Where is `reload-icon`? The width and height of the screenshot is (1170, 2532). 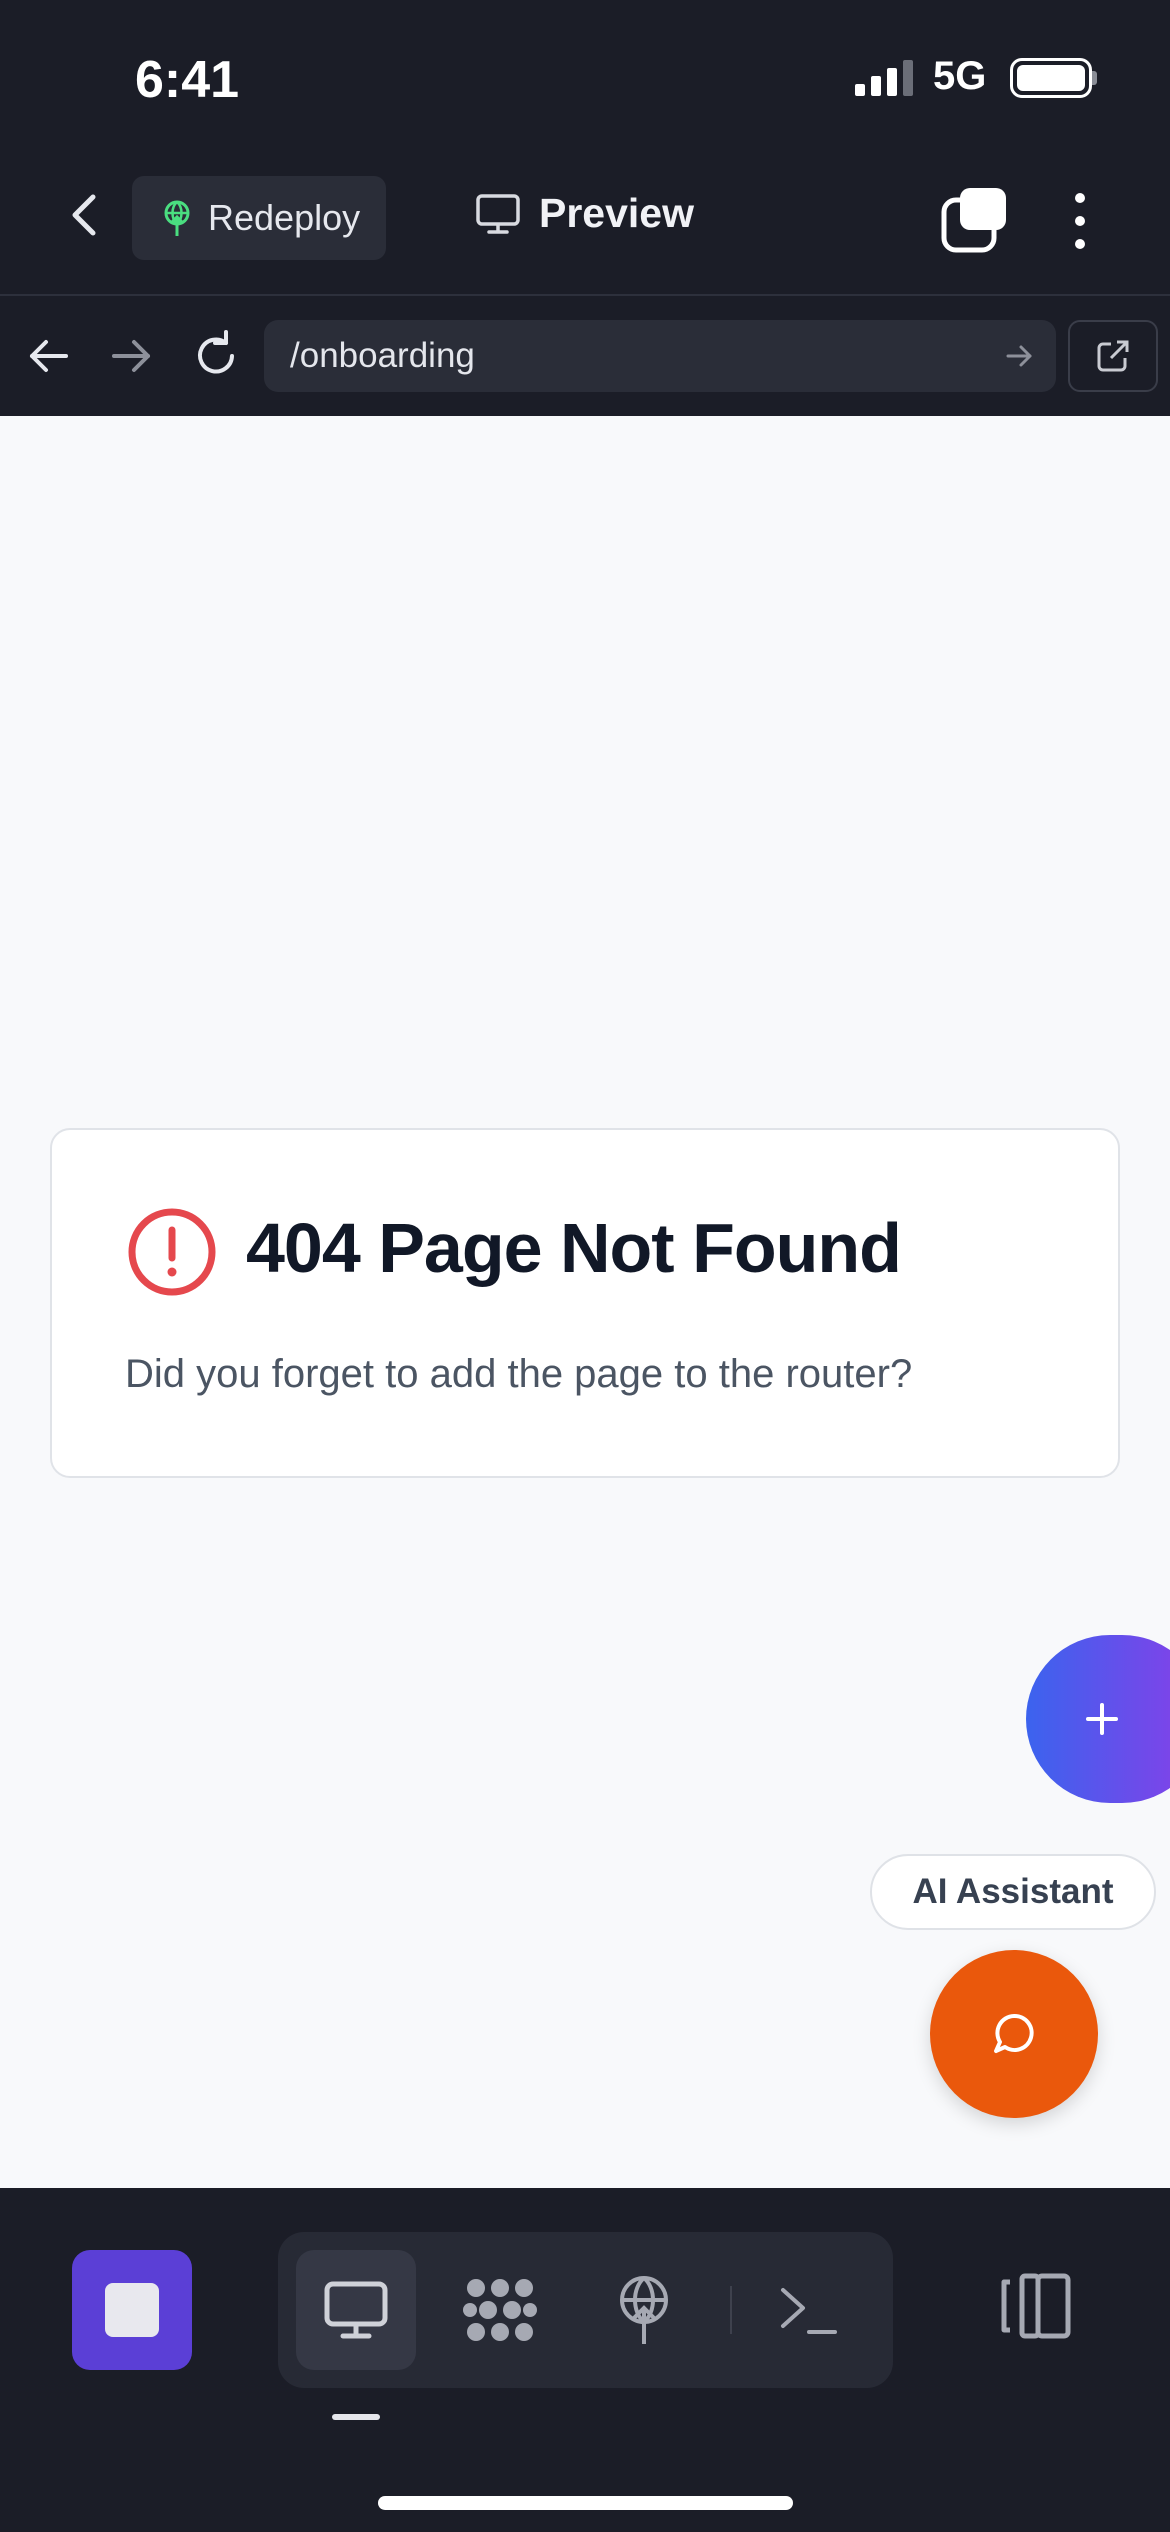
reload-icon is located at coordinates (216, 356).